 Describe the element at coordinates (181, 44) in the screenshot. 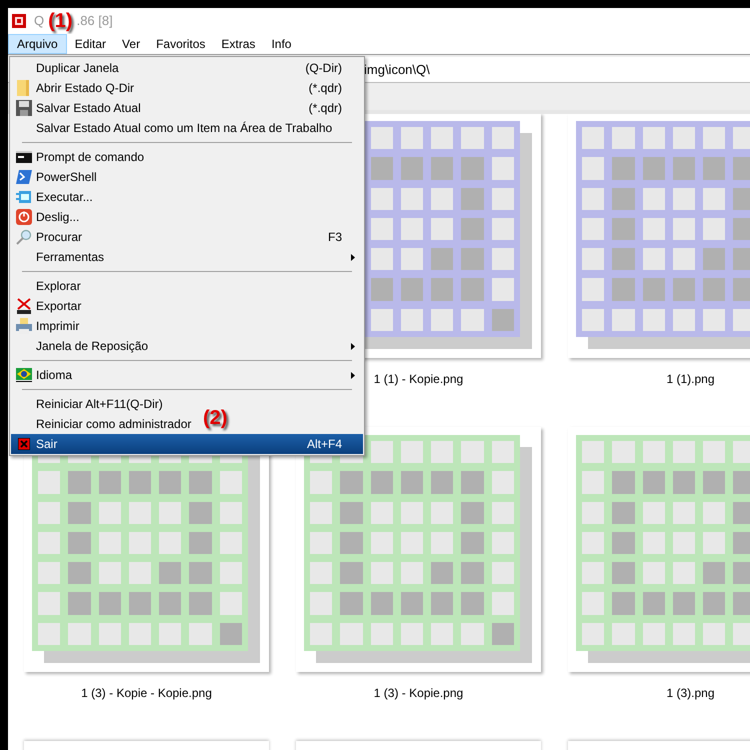

I see `menu-bar-item: Favoritos` at that location.